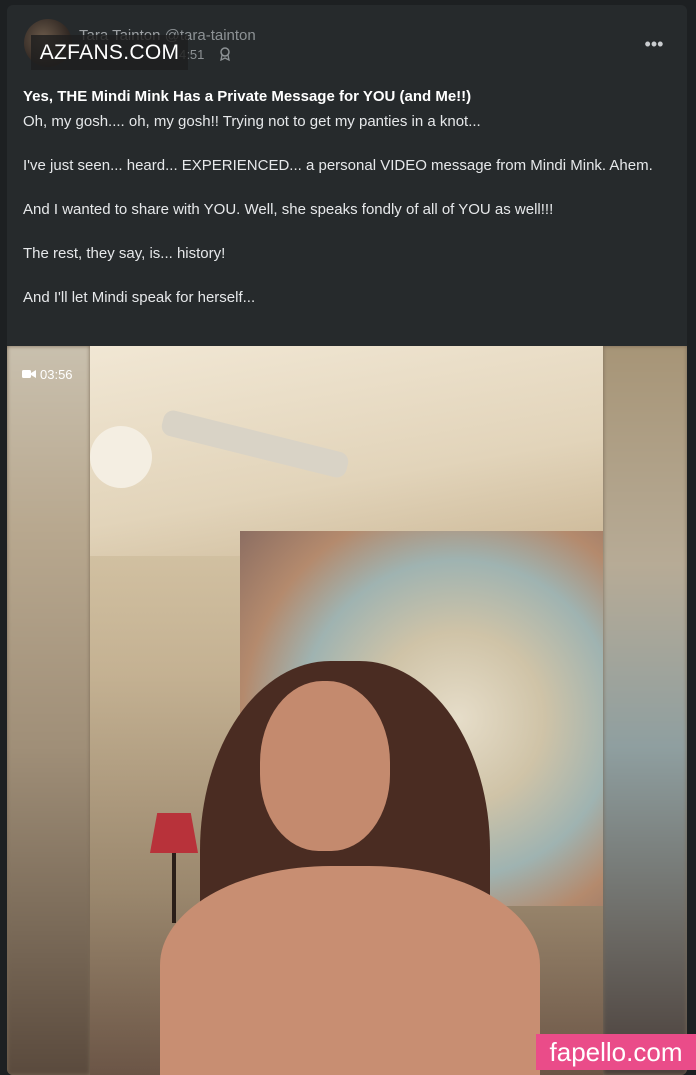  I want to click on watermark-fapello: fapello.com, so click(616, 1052).